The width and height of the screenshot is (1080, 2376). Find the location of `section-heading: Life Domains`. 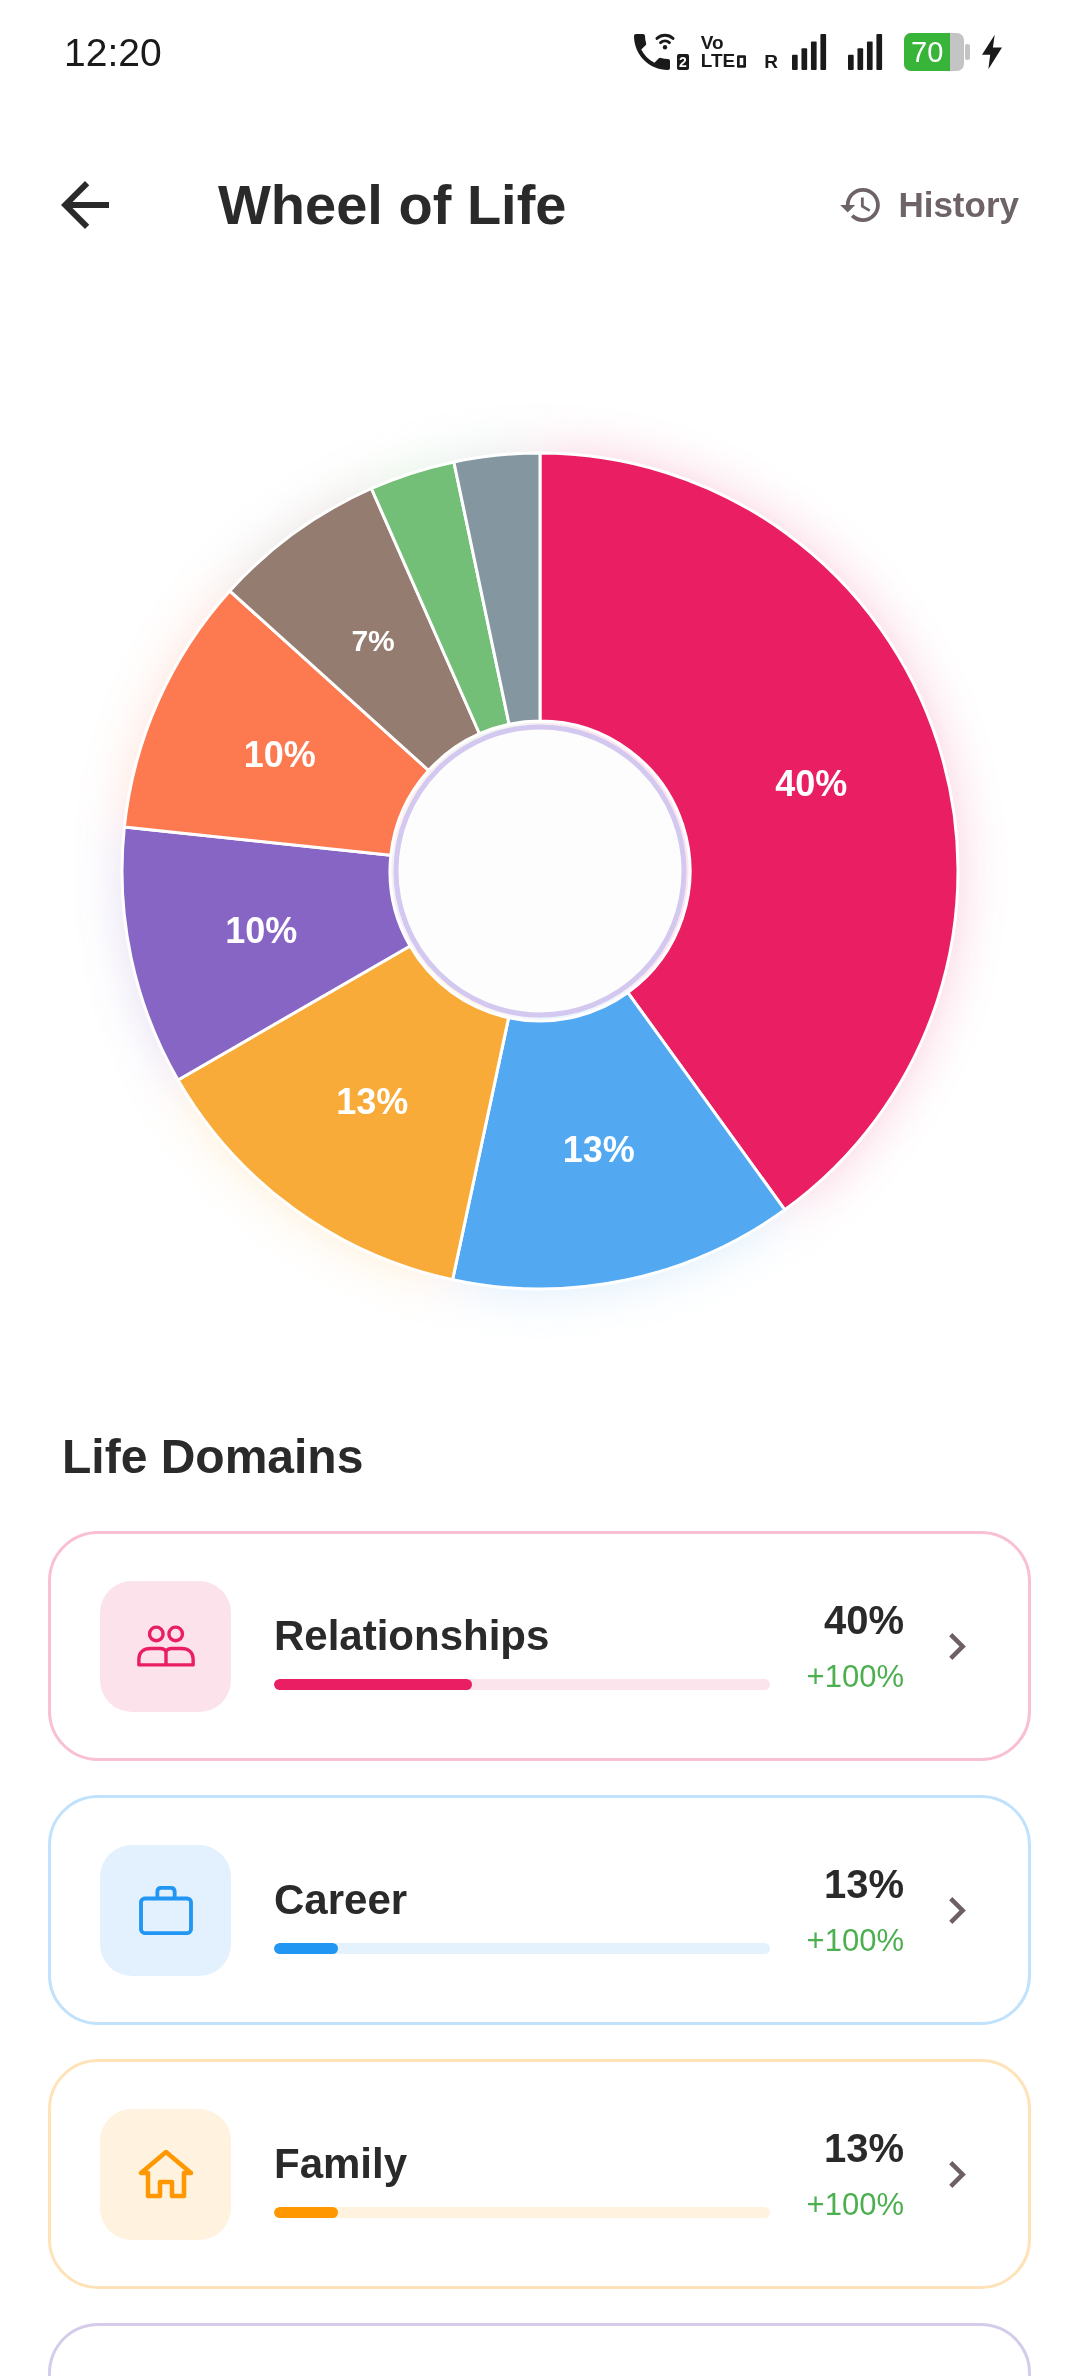

section-heading: Life Domains is located at coordinates (213, 1457).